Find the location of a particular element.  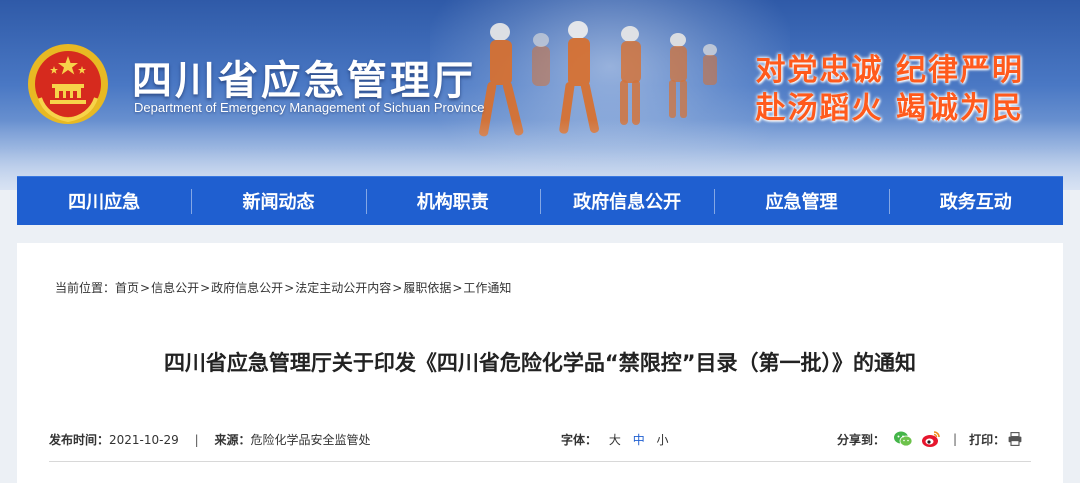

article-title: 四川省应急管理厅关于印发《四川省危险化学品“禁限控”目录（第一批）》的通知 is located at coordinates (540, 363).